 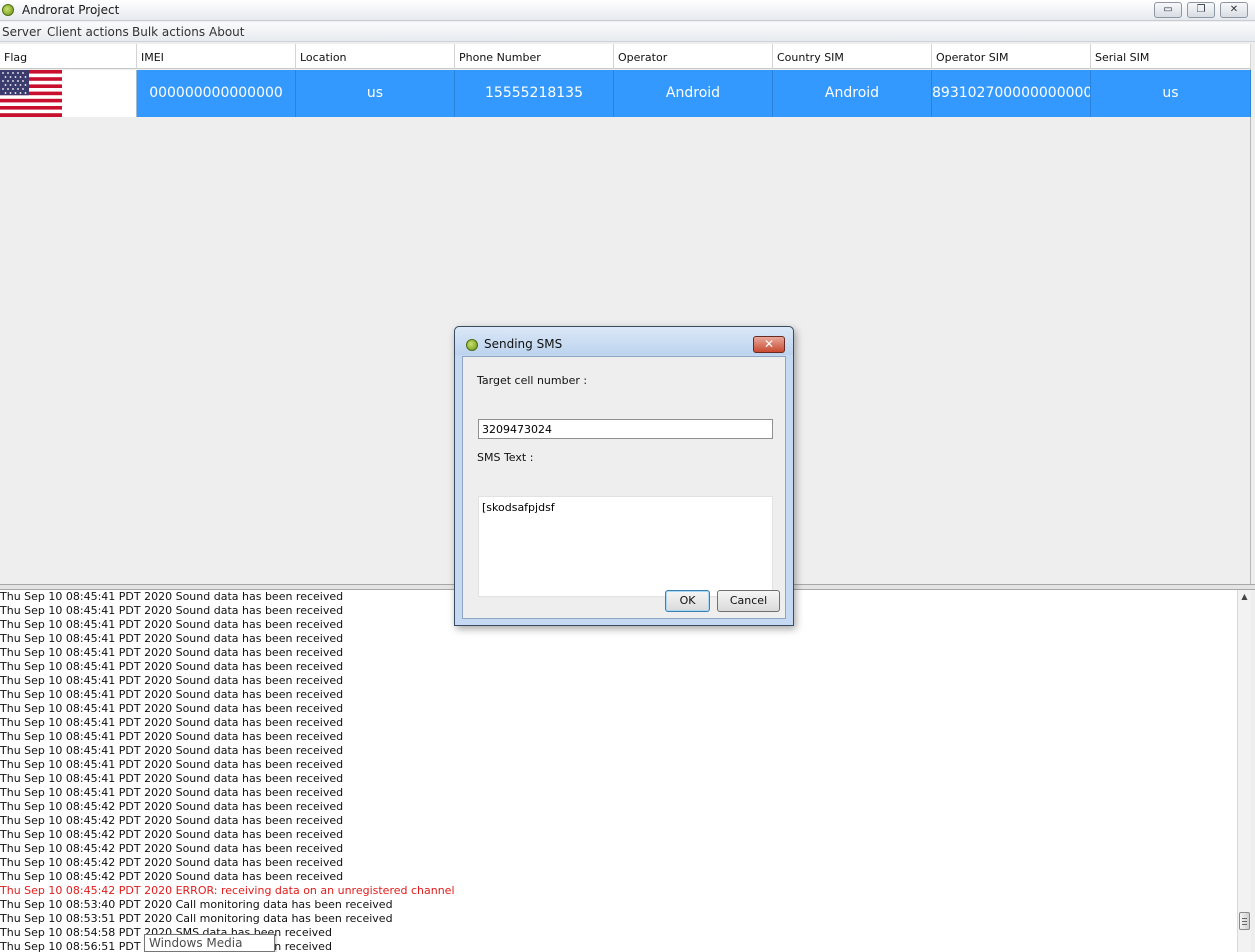 I want to click on menu-about: About, so click(x=226, y=32).